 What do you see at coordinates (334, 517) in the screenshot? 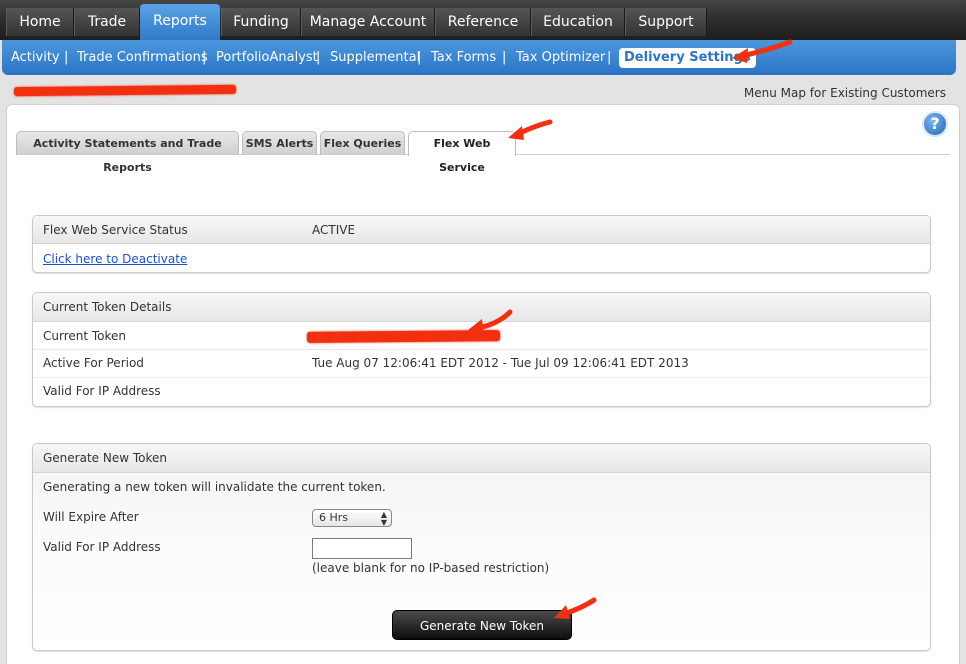
I see `expire-select-value: 6 Hrs` at bounding box center [334, 517].